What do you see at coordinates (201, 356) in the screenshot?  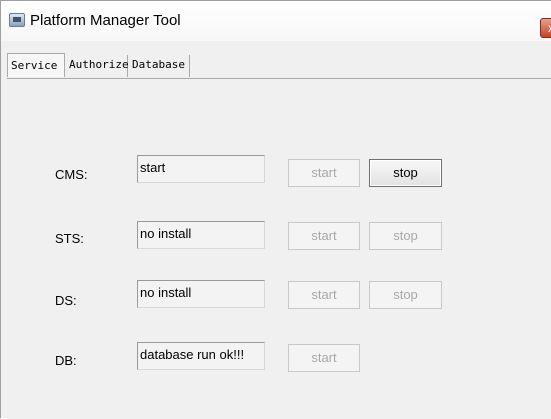 I see `db-status-field: database run ok!!!` at bounding box center [201, 356].